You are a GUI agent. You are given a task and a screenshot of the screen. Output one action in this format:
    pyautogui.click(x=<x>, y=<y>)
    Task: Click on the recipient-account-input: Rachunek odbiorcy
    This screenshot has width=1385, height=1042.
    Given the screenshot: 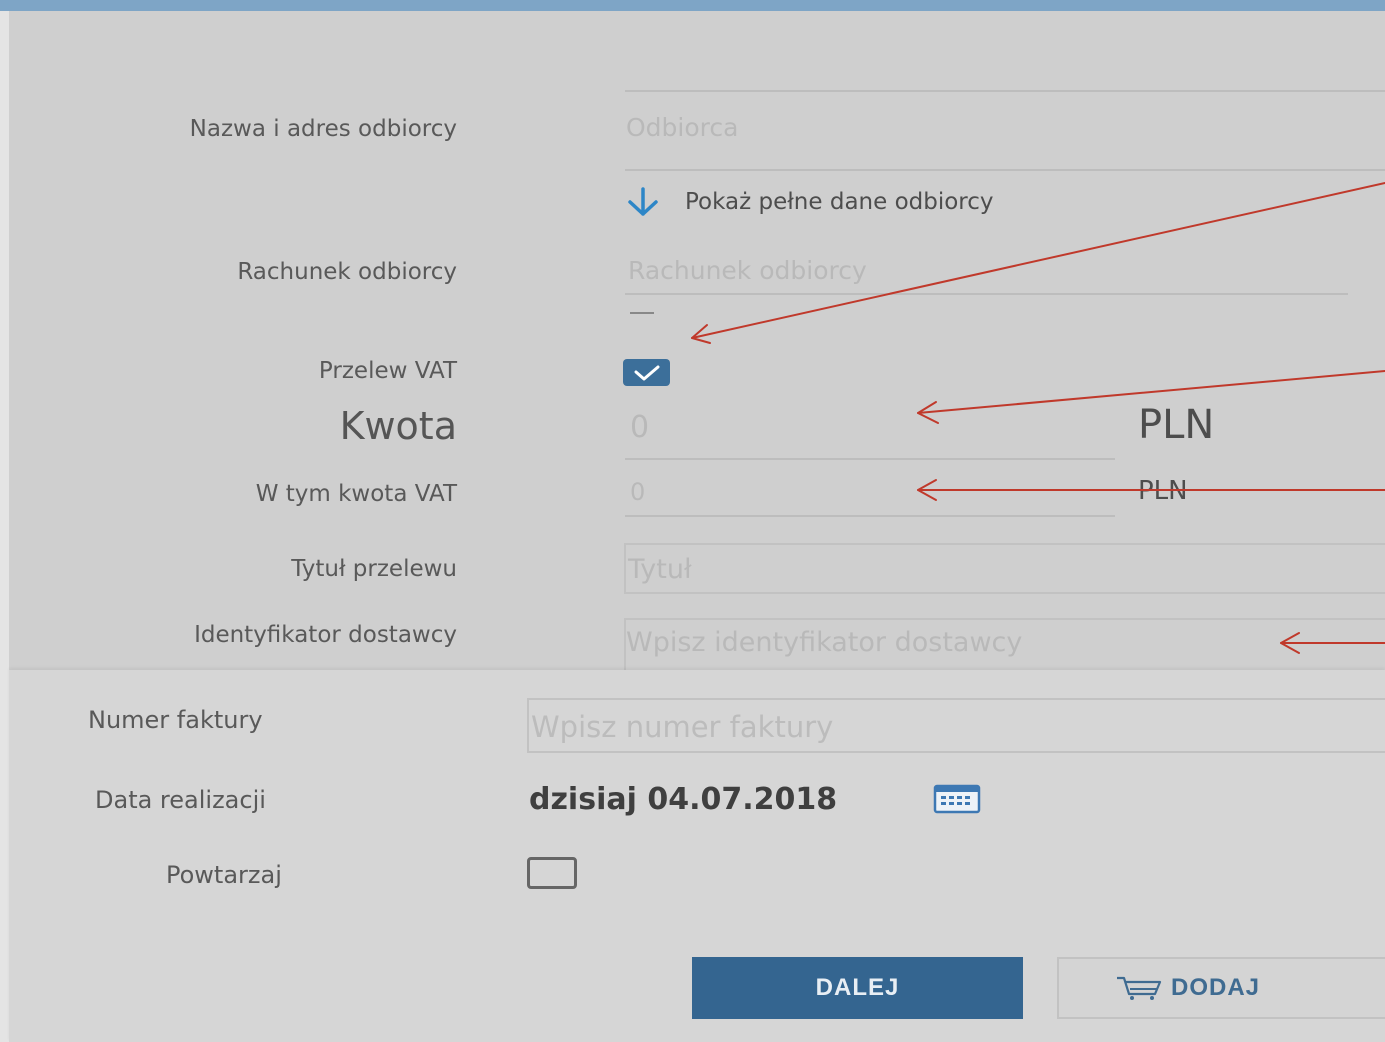 What is the action you would take?
    pyautogui.click(x=747, y=270)
    